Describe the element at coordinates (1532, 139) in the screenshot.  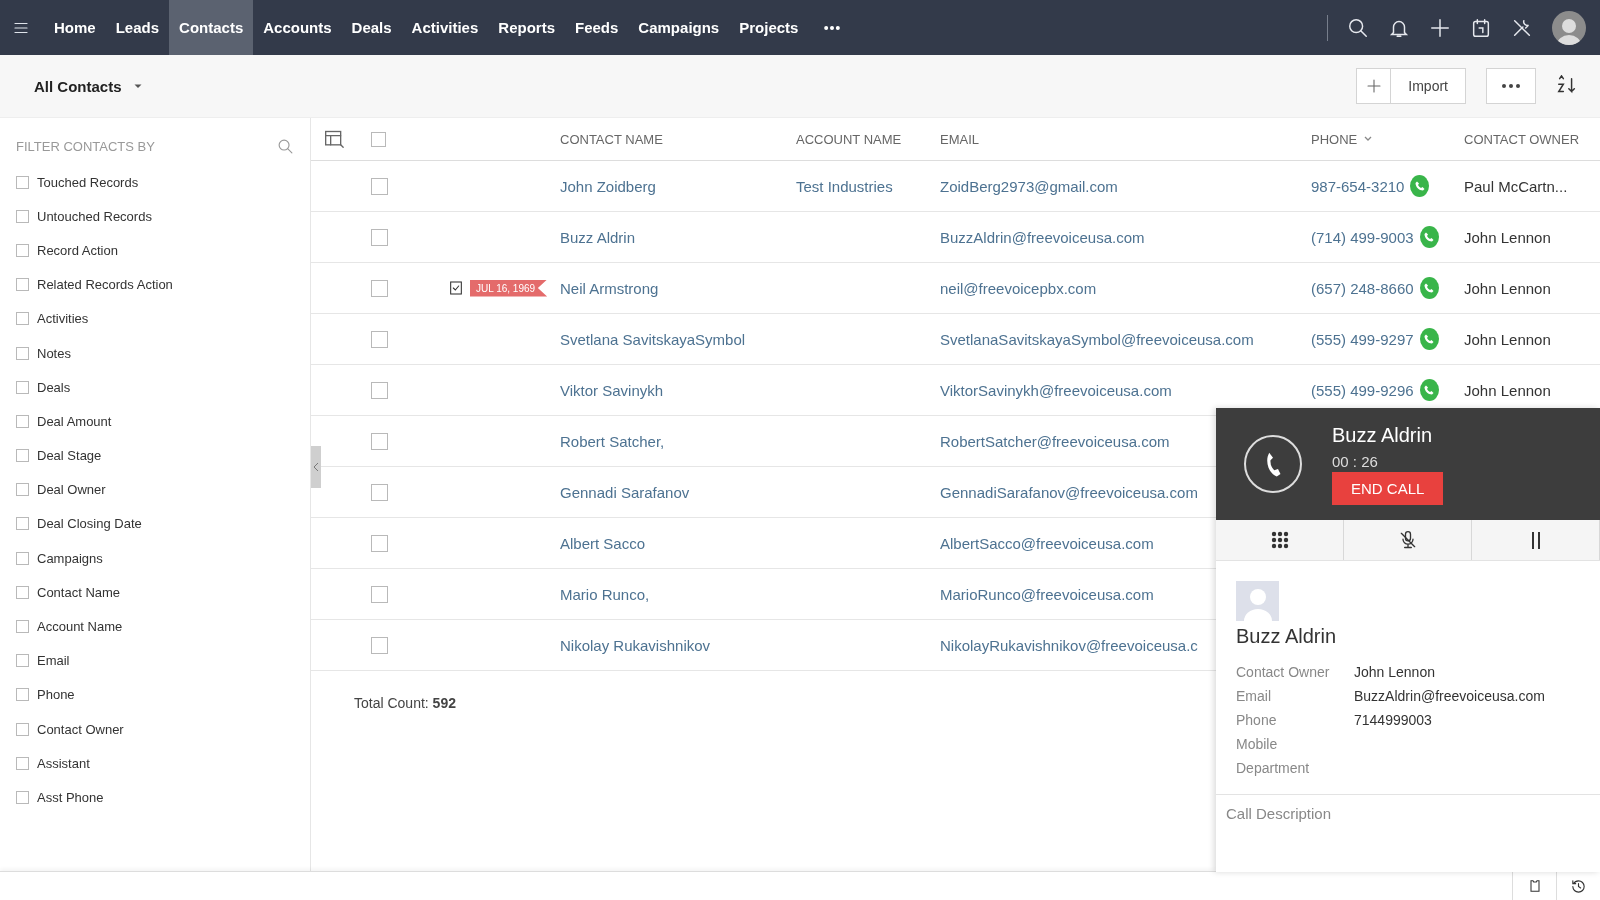
I see `column-header: CONTACT OWNER` at that location.